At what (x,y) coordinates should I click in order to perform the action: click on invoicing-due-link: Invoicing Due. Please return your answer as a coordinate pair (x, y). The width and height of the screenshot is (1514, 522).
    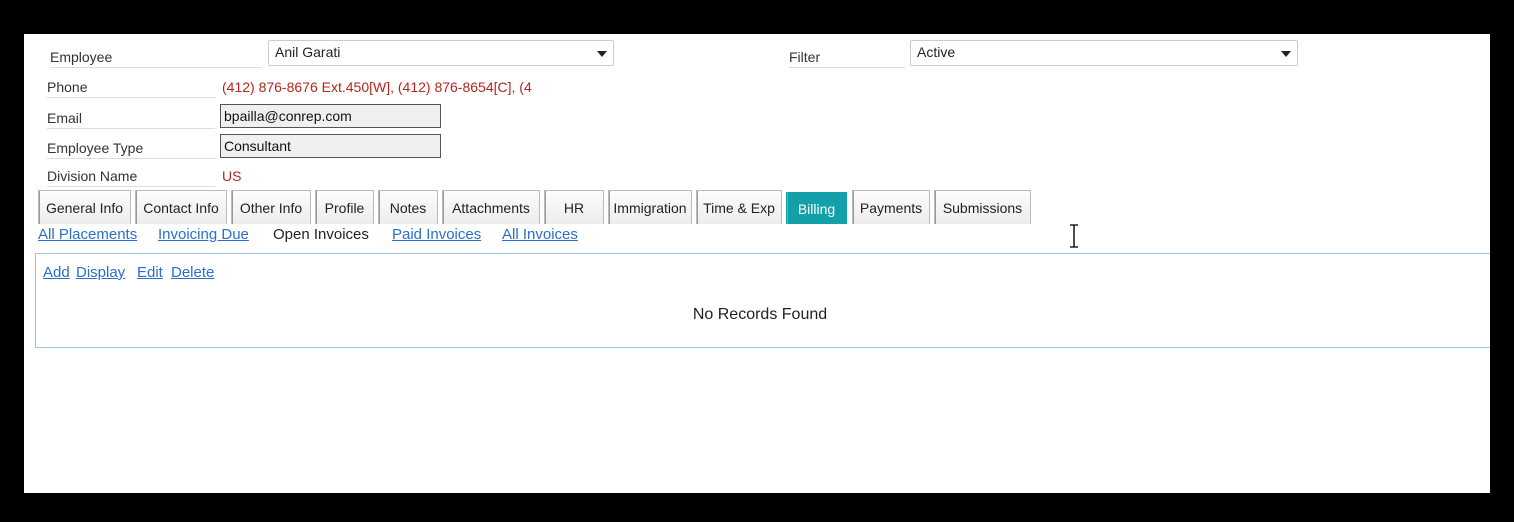
    Looking at the image, I should click on (203, 234).